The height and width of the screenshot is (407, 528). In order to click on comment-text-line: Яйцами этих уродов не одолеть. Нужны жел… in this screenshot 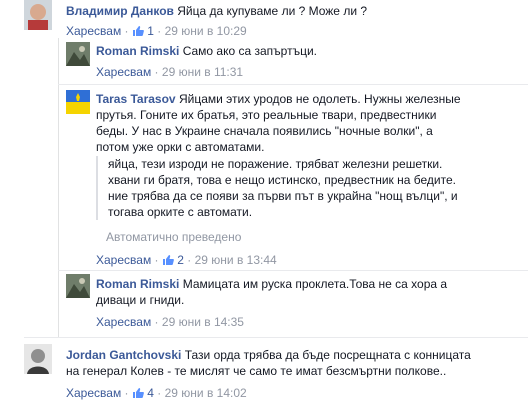, I will do `click(319, 99)`.